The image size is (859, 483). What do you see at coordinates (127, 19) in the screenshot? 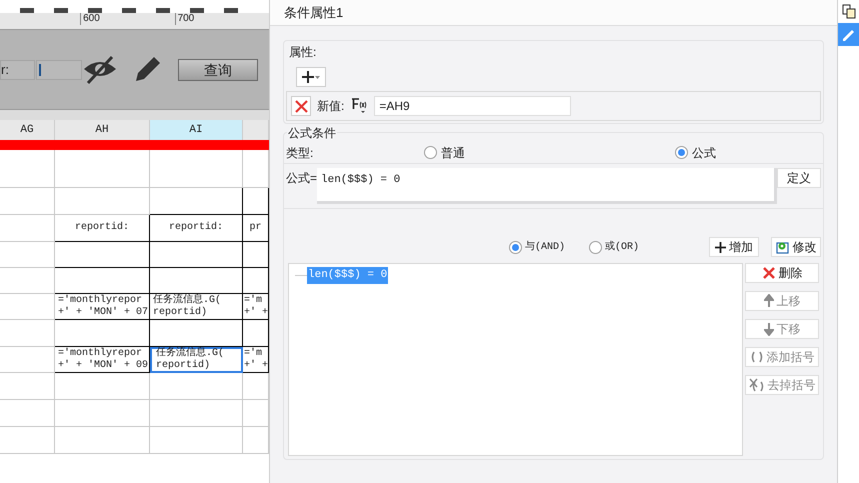
I see `ruler-label: 600` at bounding box center [127, 19].